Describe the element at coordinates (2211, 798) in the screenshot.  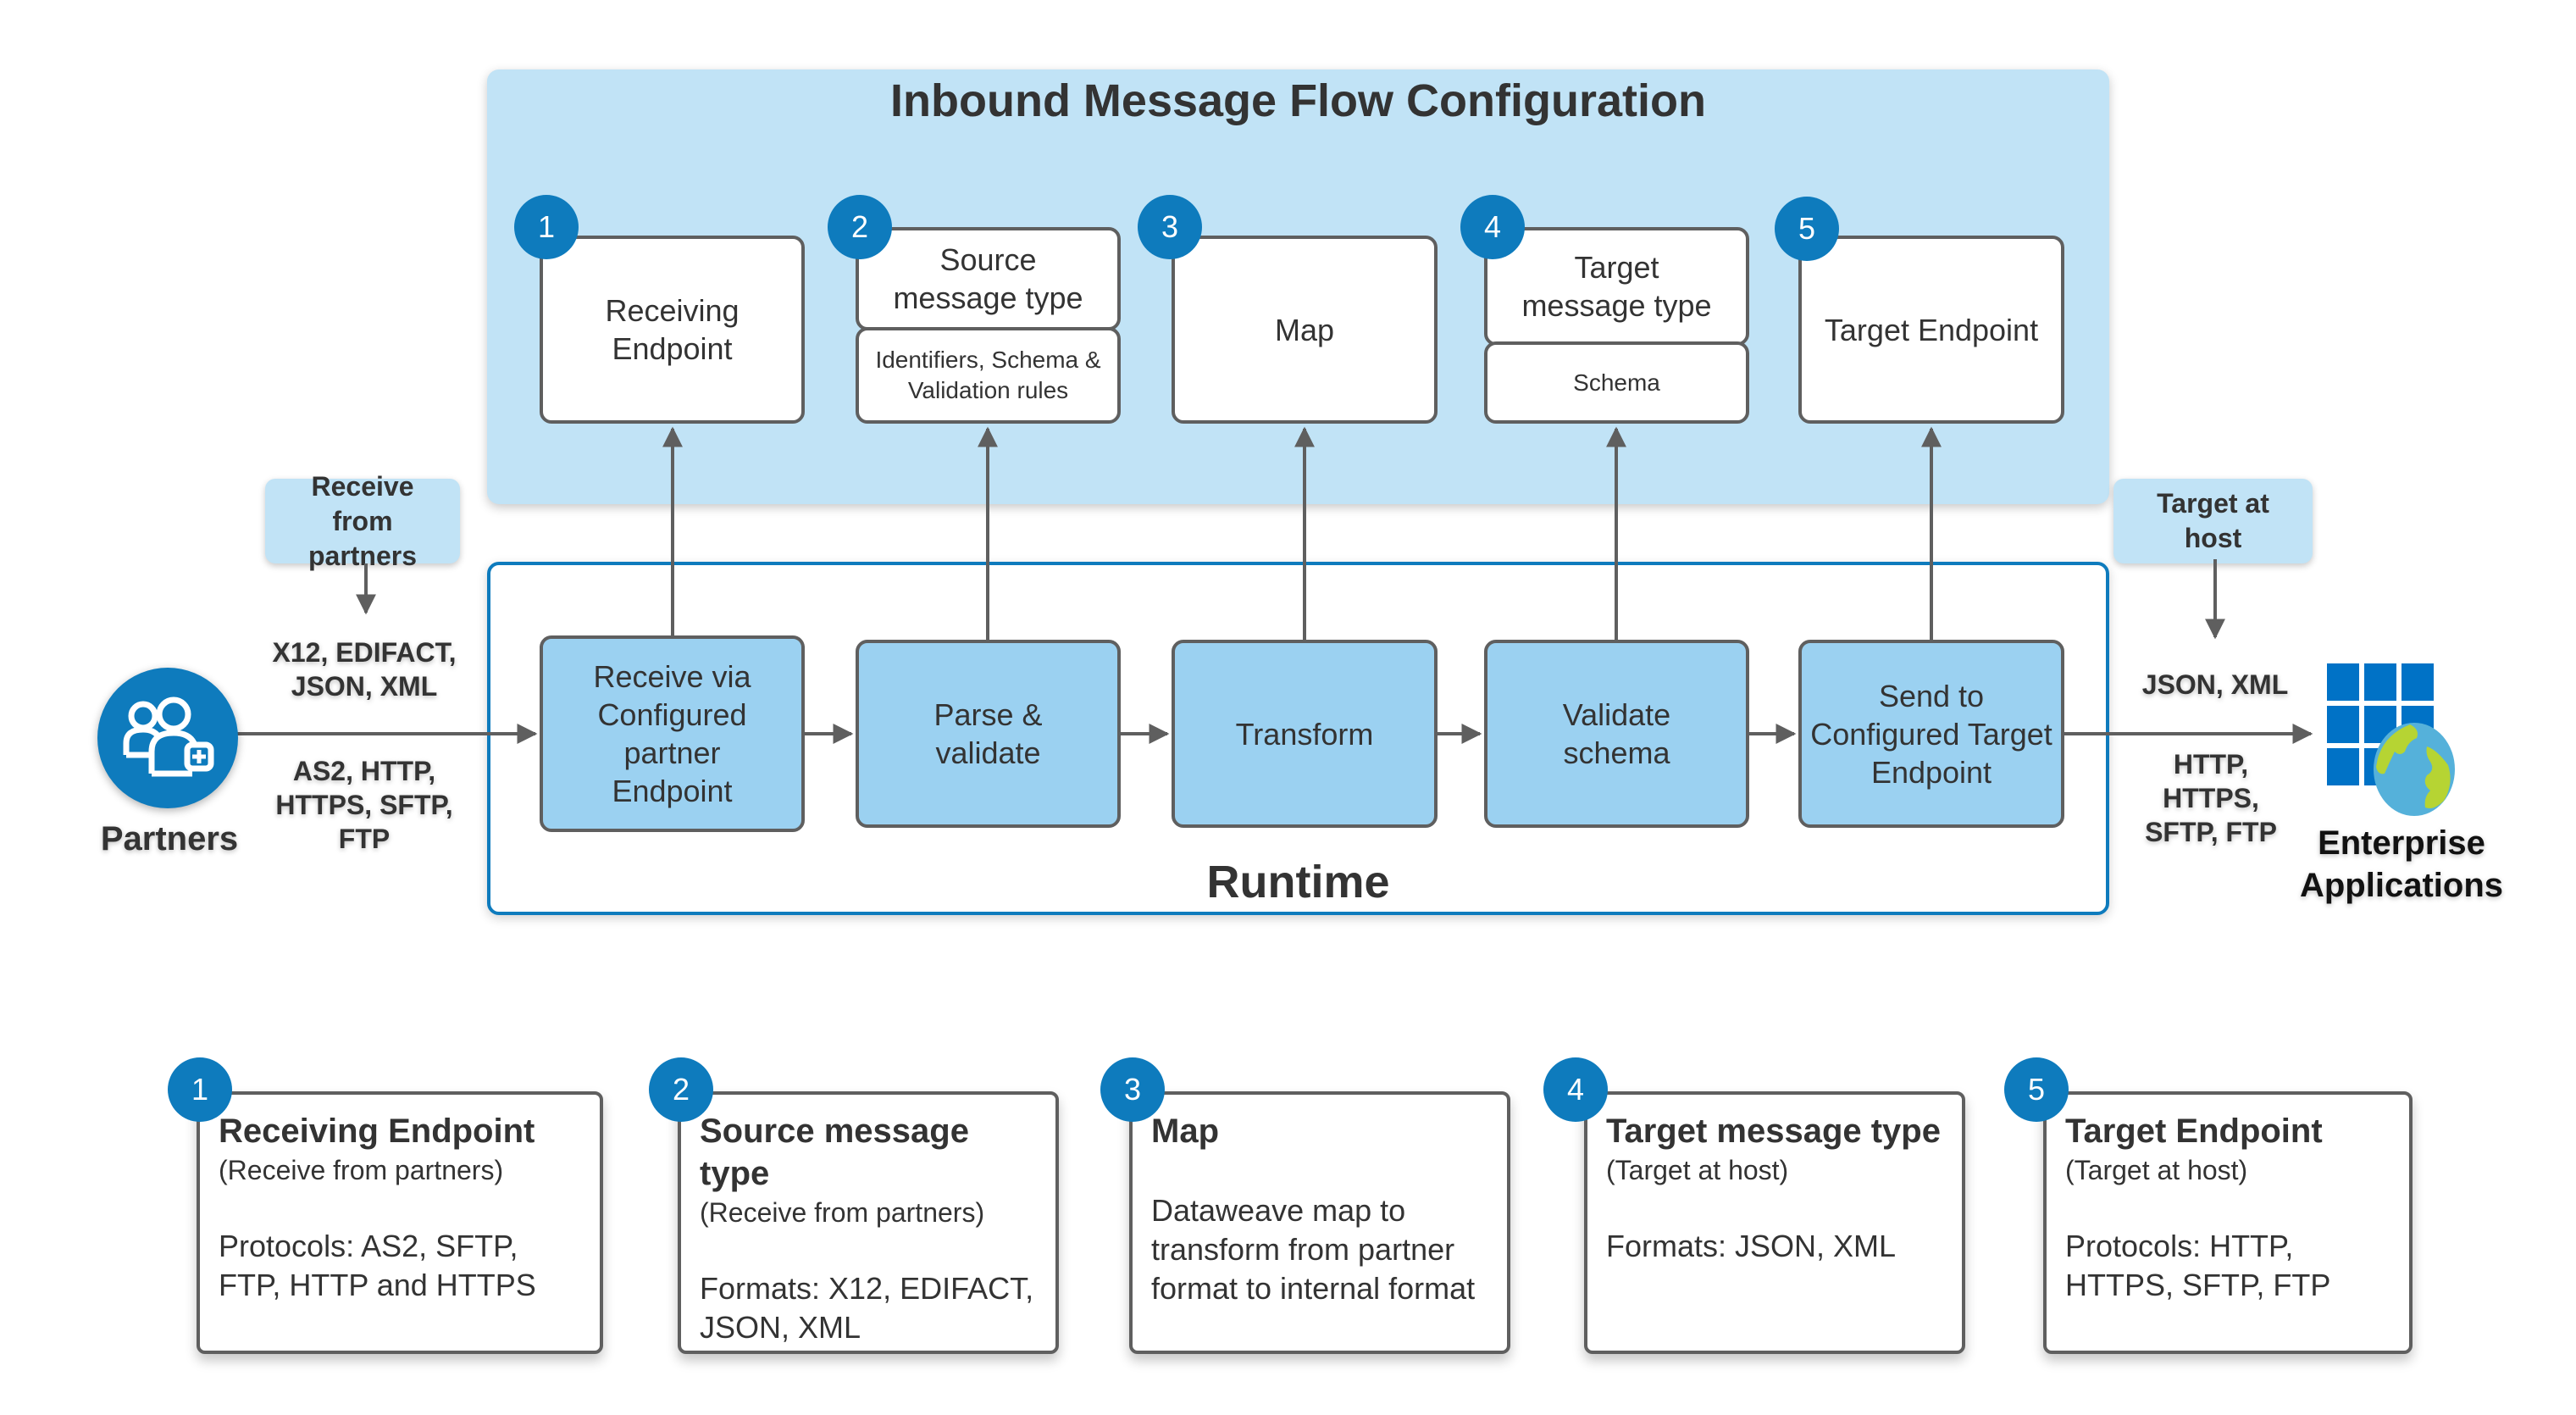
I see `enterprise-protocols-label: HTTP, HTTPS, SFTP, FTP` at that location.